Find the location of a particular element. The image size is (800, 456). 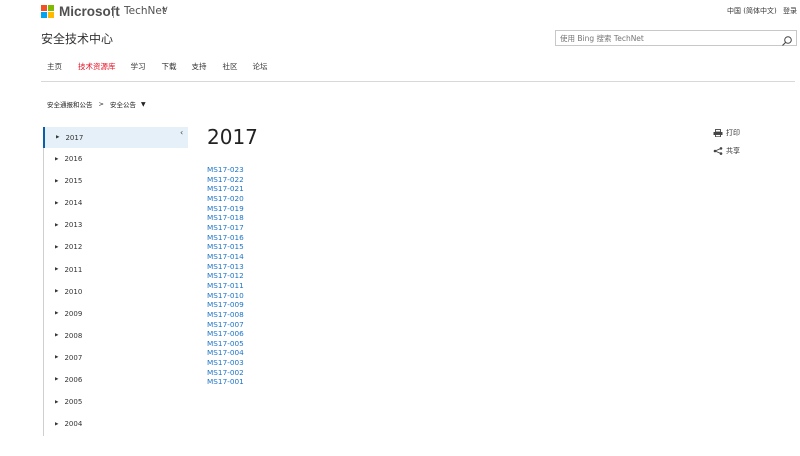

sidebar-item-label: 2016 is located at coordinates (73, 159).